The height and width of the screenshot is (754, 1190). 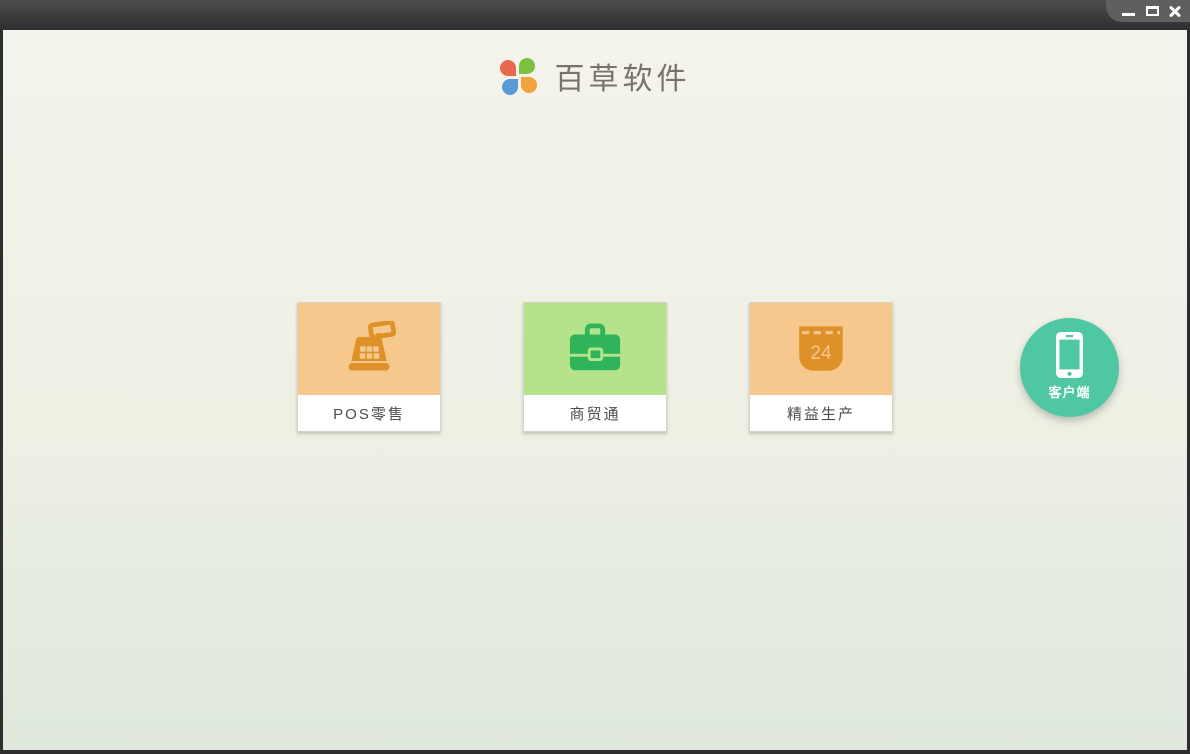 What do you see at coordinates (595, 413) in the screenshot?
I see `card-trade-label: 商贸通` at bounding box center [595, 413].